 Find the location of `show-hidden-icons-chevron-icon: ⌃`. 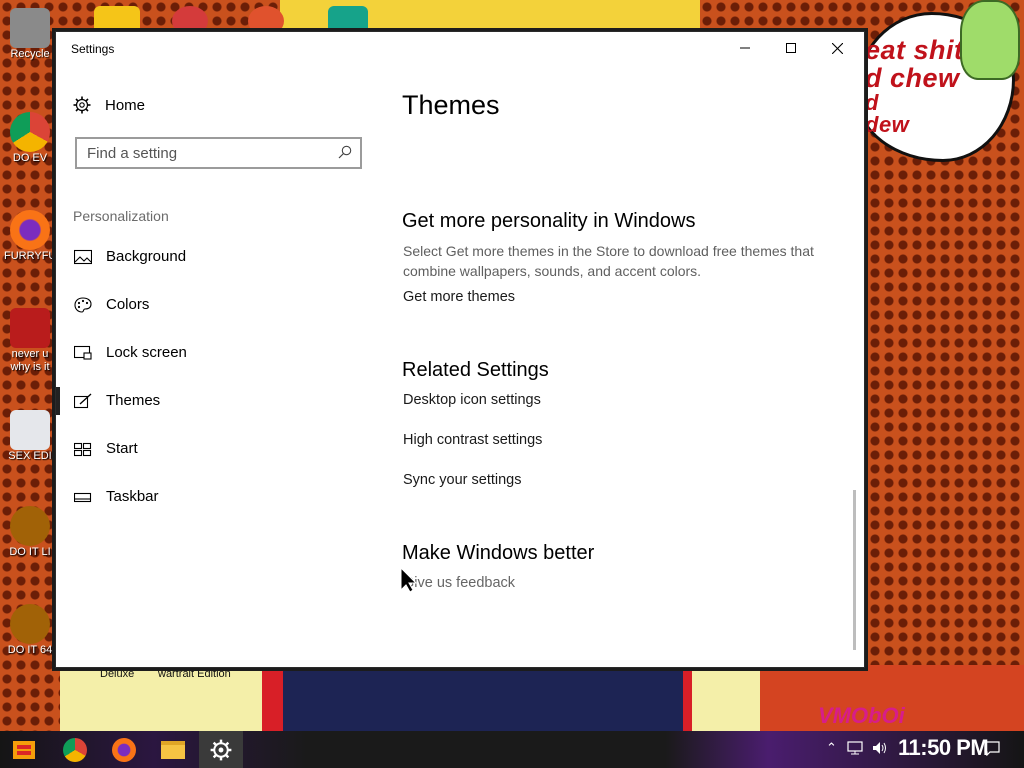

show-hidden-icons-chevron-icon: ⌃ is located at coordinates (831, 748).